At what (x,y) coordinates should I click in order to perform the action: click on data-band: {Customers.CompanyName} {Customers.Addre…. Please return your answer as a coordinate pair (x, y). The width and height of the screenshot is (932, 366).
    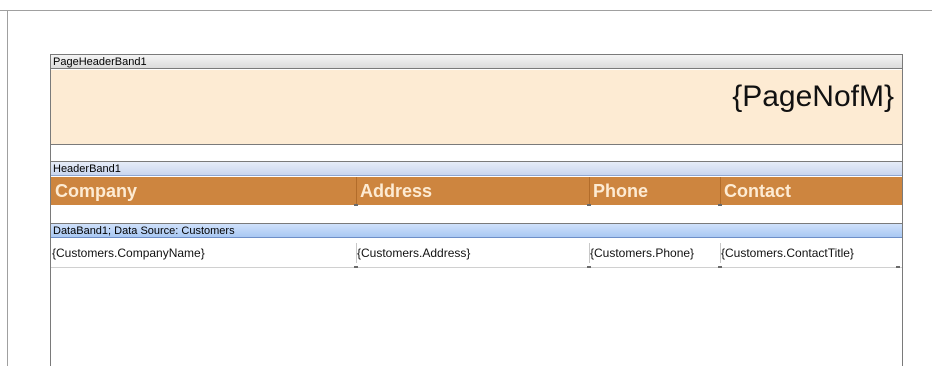
    Looking at the image, I should click on (476, 253).